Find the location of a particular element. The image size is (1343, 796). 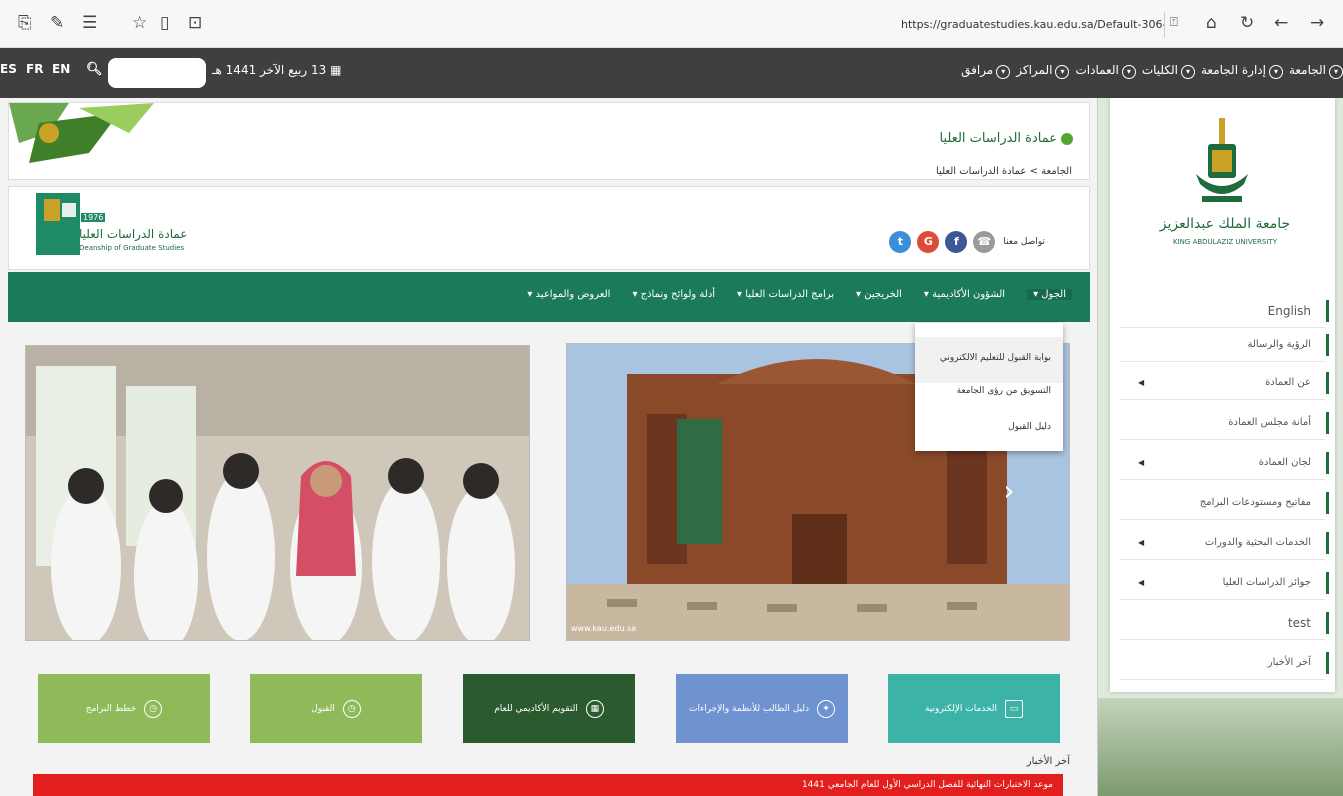

tile-student-guide: ✦ دليل الطالب للأنظمة والإجراءات is located at coordinates (762, 708).